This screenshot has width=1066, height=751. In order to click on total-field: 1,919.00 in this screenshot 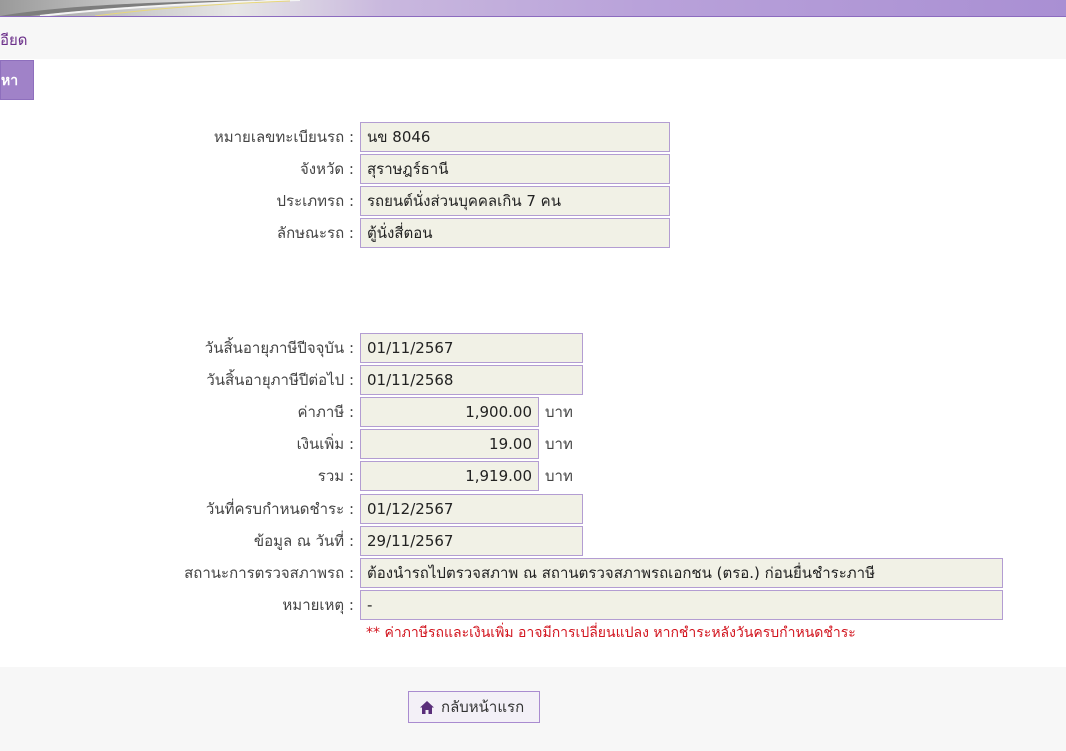, I will do `click(449, 476)`.